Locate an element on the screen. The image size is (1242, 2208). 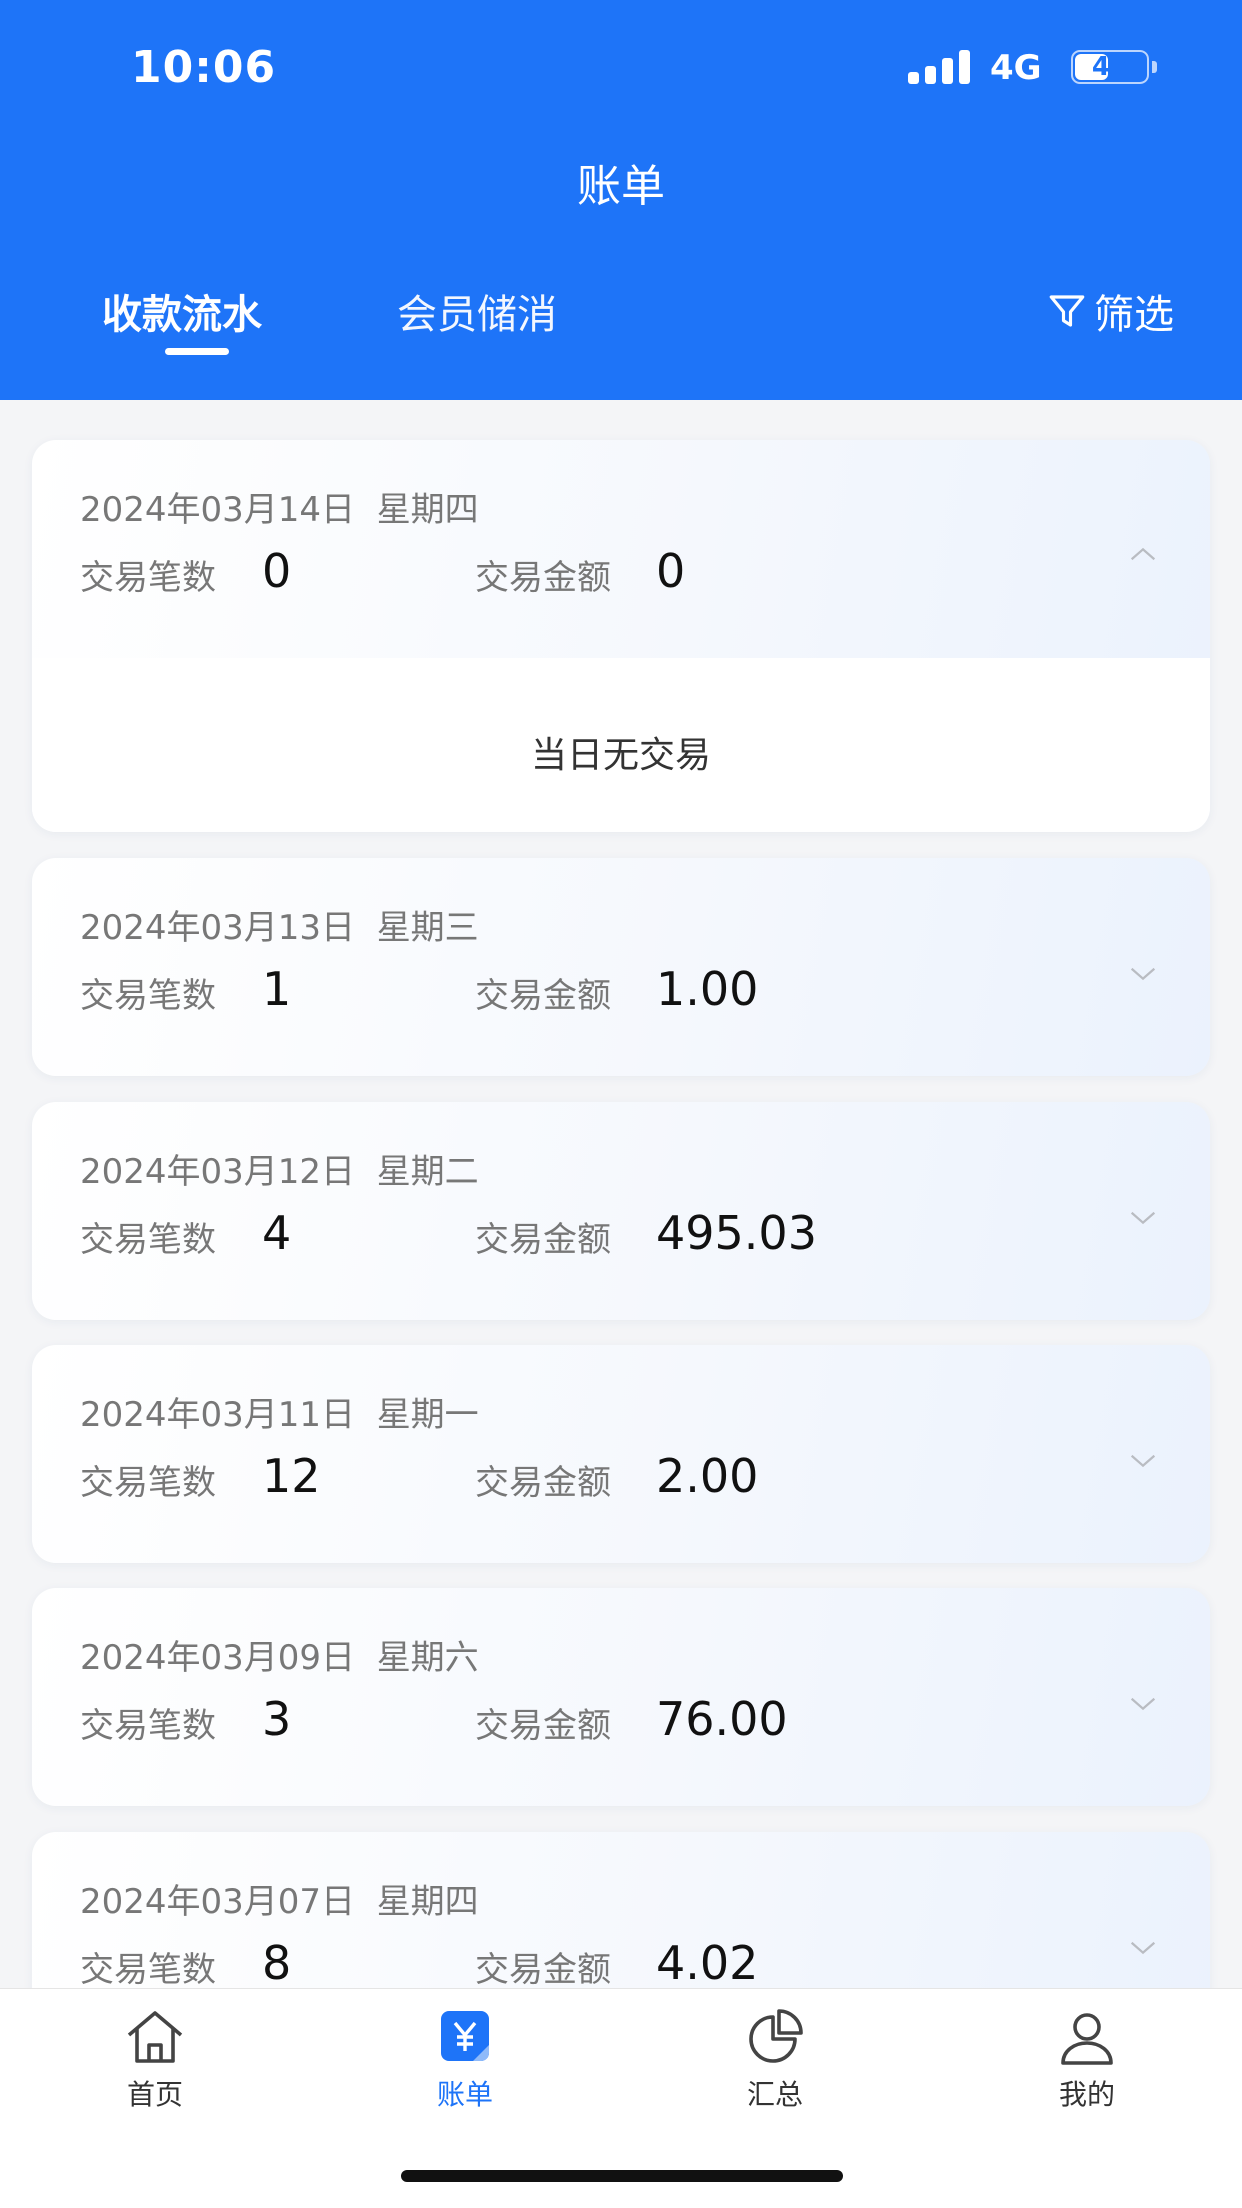
count-value: 1 is located at coordinates (277, 989).